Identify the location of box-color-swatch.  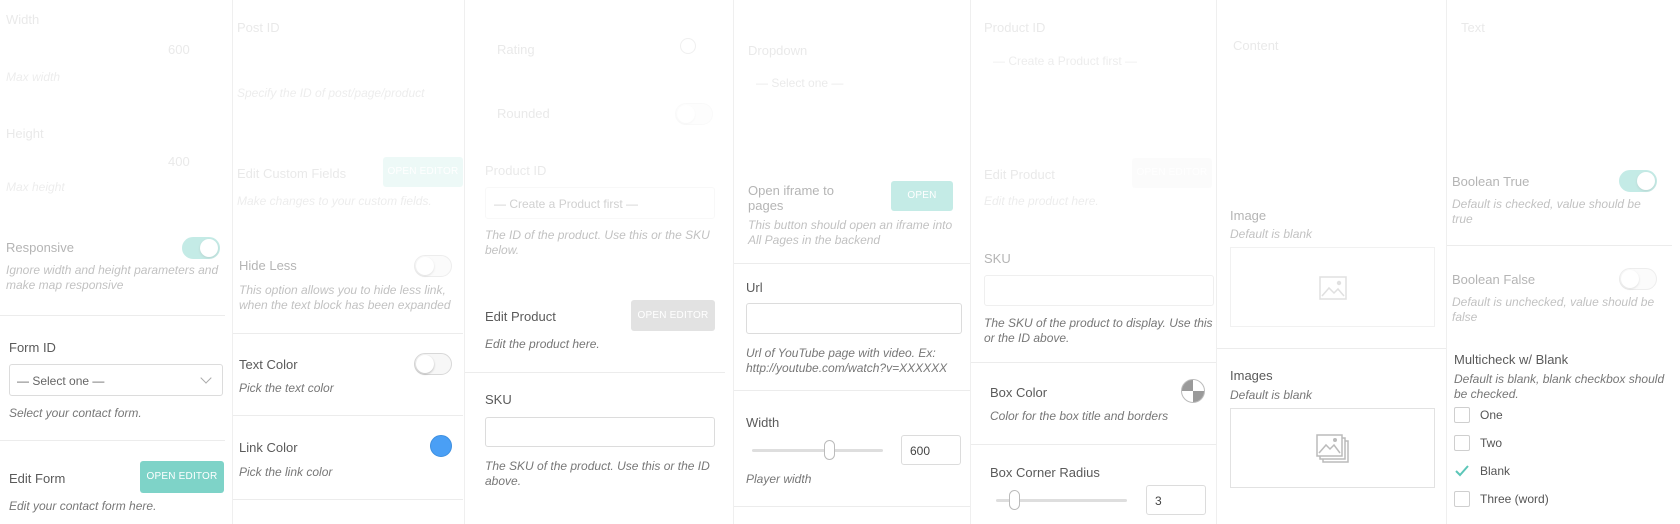
(1193, 391).